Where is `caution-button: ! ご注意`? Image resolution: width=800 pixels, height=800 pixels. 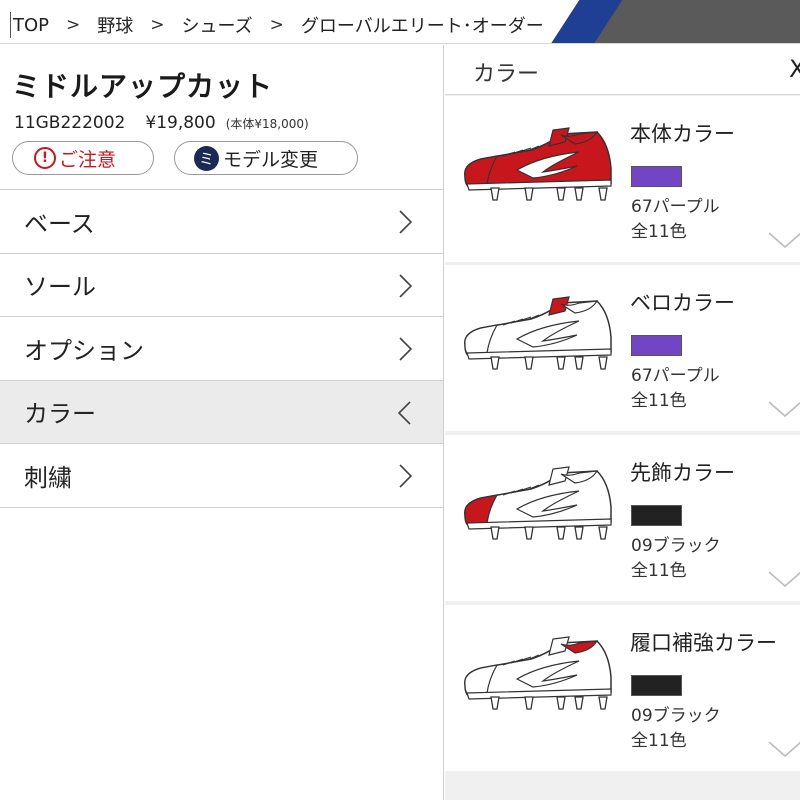 caution-button: ! ご注意 is located at coordinates (83, 158).